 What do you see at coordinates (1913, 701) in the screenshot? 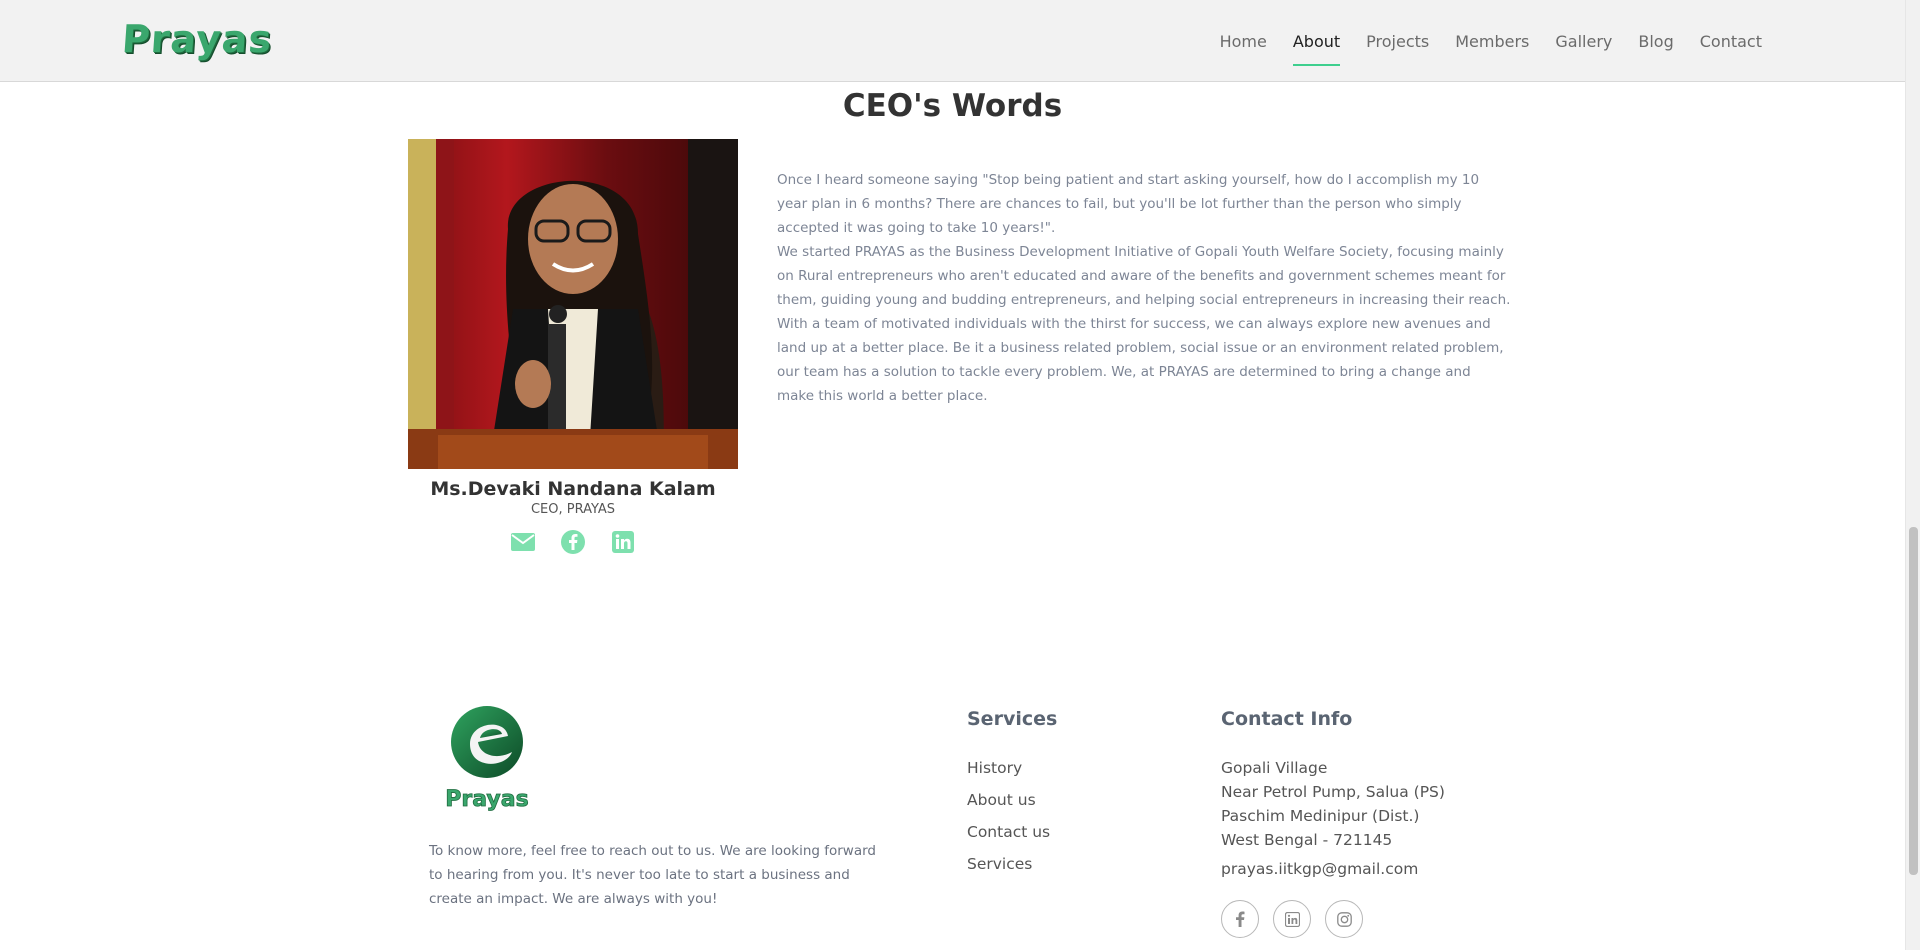
I see `scrollbar-thumb` at bounding box center [1913, 701].